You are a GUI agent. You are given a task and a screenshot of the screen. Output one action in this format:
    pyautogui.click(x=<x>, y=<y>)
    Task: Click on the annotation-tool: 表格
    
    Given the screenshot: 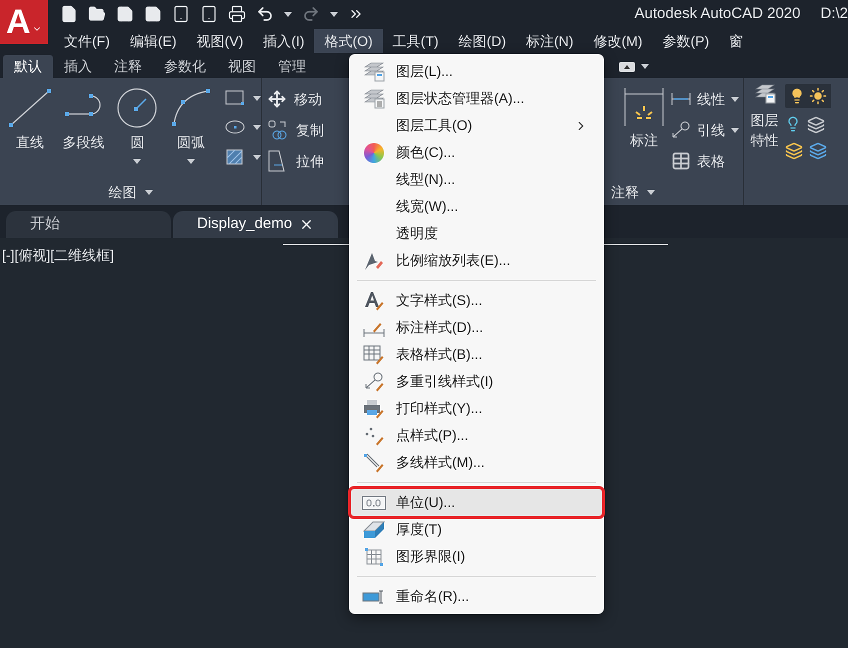 What is the action you would take?
    pyautogui.click(x=705, y=161)
    